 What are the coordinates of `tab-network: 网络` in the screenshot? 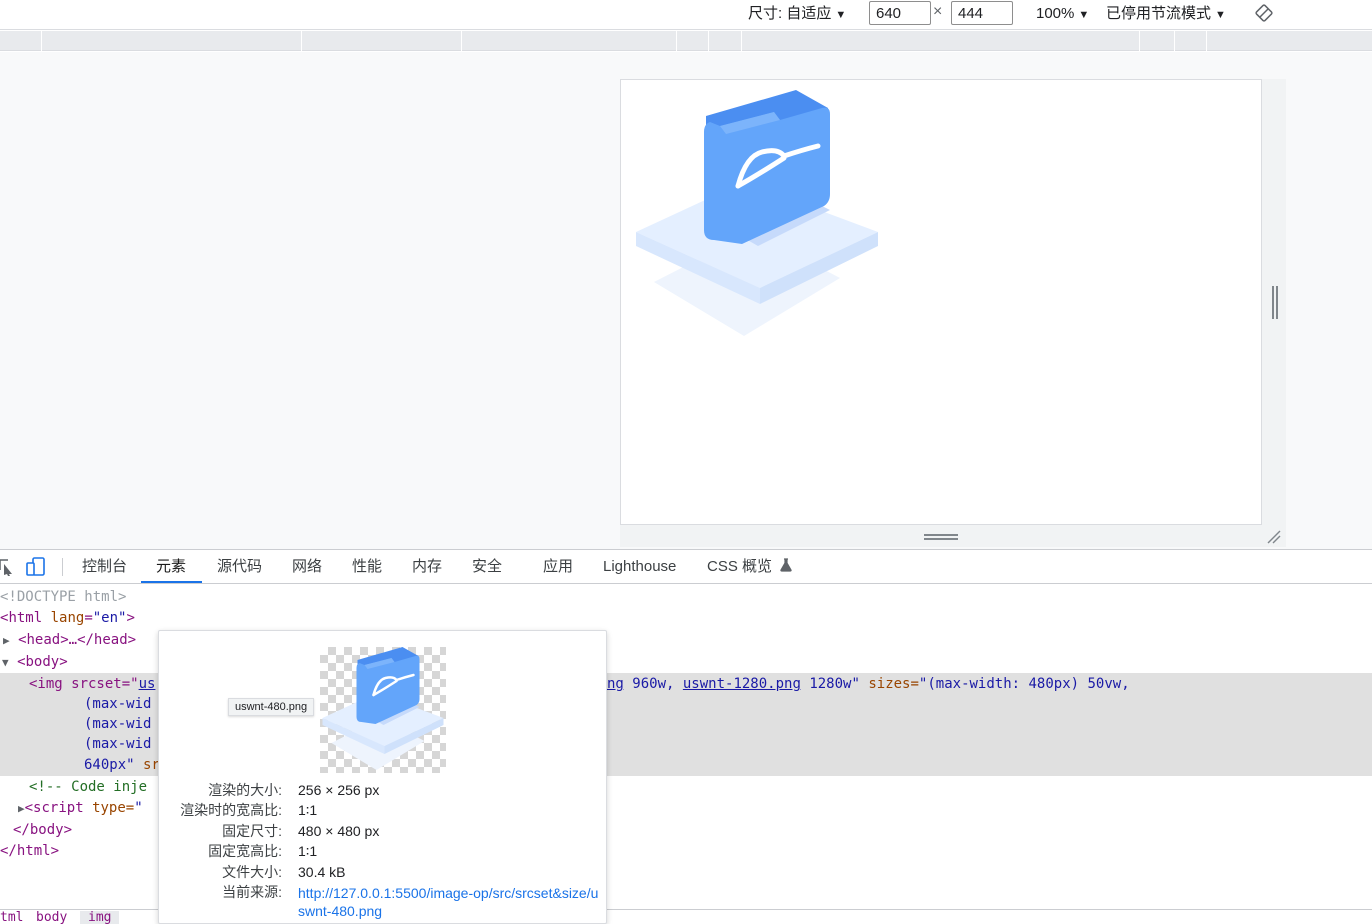 It's located at (307, 567).